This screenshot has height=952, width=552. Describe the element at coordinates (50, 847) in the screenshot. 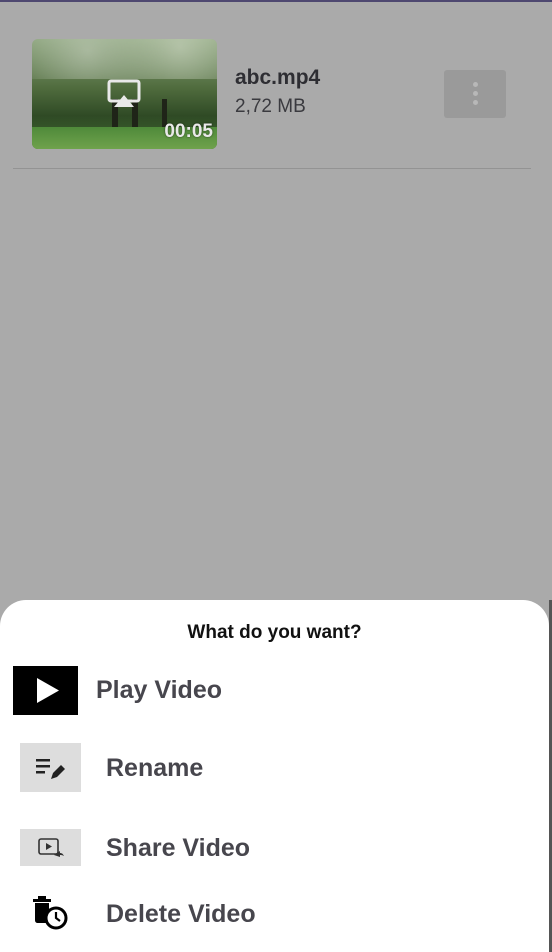

I see `share-video-icon` at that location.